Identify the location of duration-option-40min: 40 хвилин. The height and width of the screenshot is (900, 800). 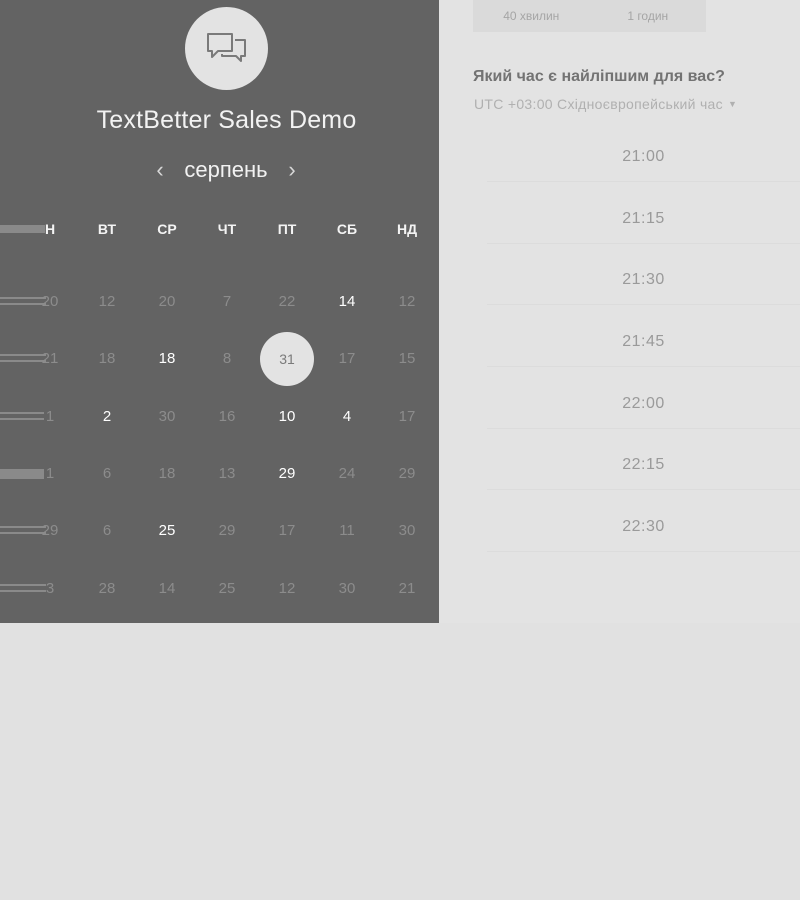
(531, 16).